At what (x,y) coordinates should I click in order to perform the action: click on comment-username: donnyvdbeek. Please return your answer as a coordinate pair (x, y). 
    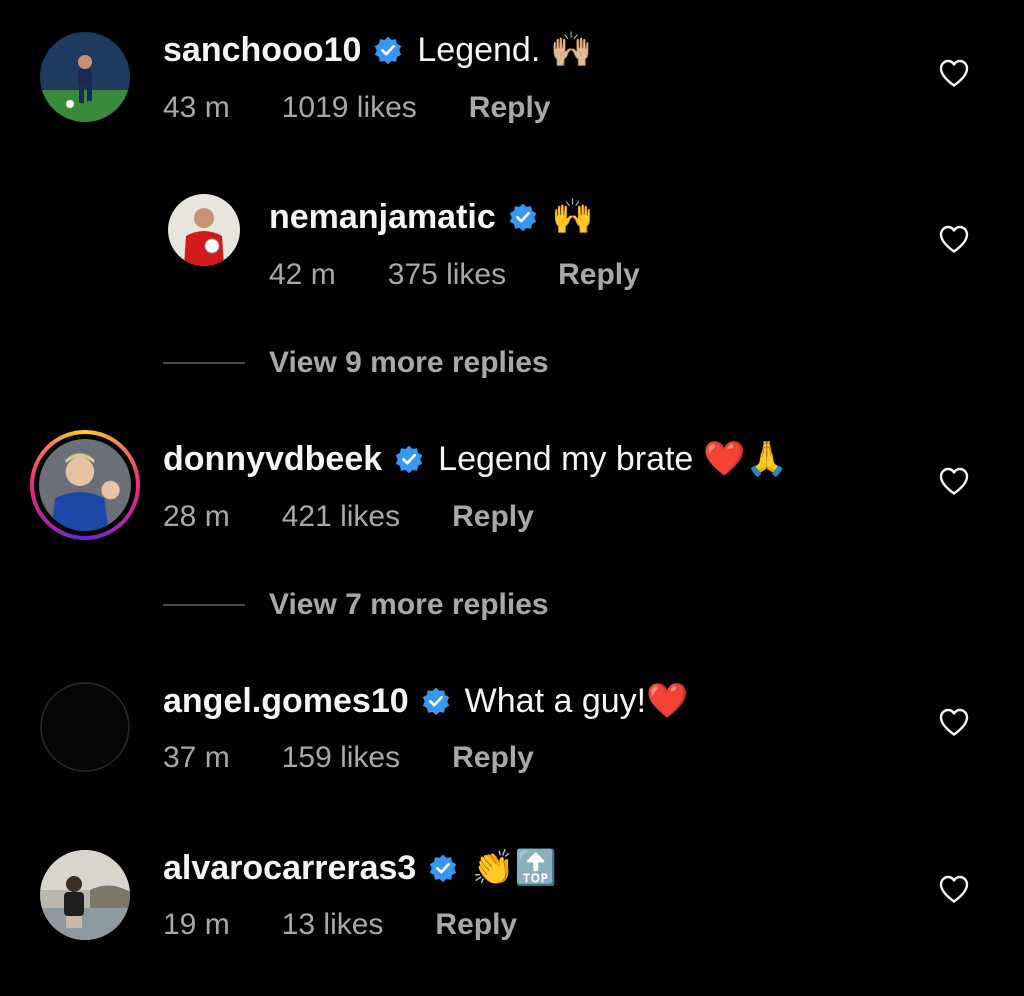
    Looking at the image, I should click on (272, 459).